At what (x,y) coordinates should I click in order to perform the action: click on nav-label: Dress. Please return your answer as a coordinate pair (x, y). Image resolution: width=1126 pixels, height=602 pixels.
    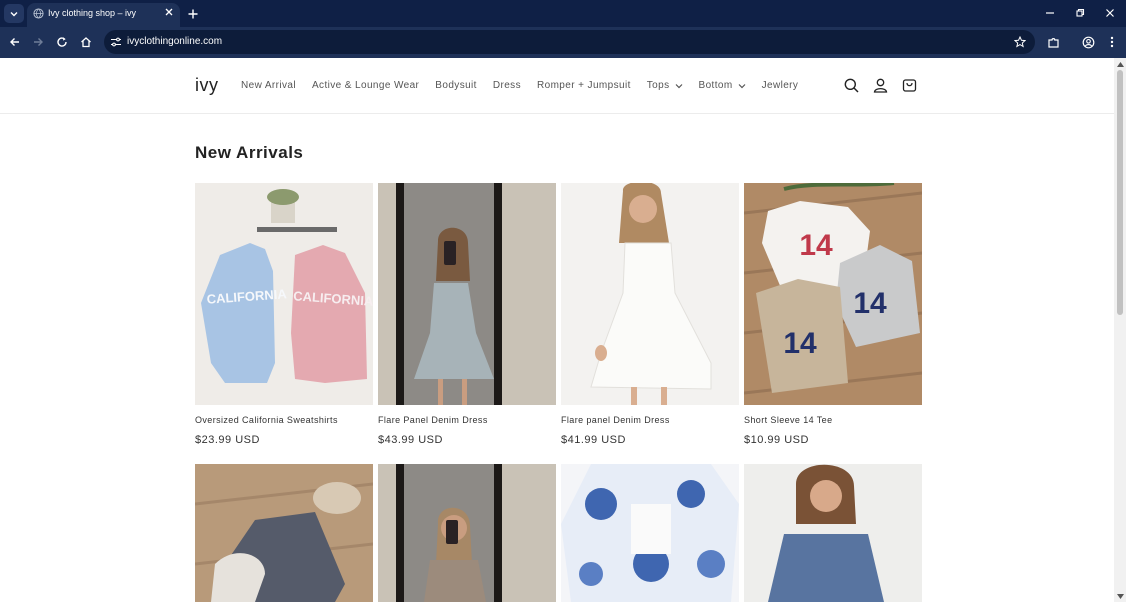
    Looking at the image, I should click on (506, 85).